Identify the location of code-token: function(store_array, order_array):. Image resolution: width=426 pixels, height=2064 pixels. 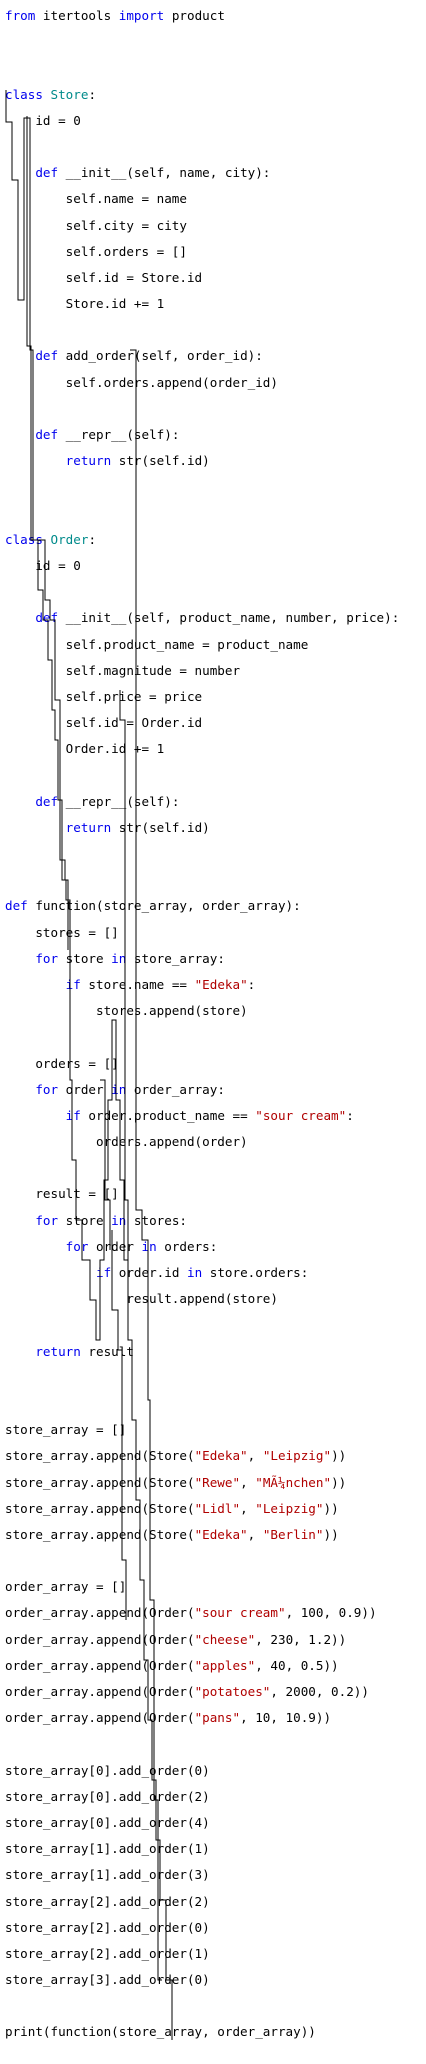
(164, 906).